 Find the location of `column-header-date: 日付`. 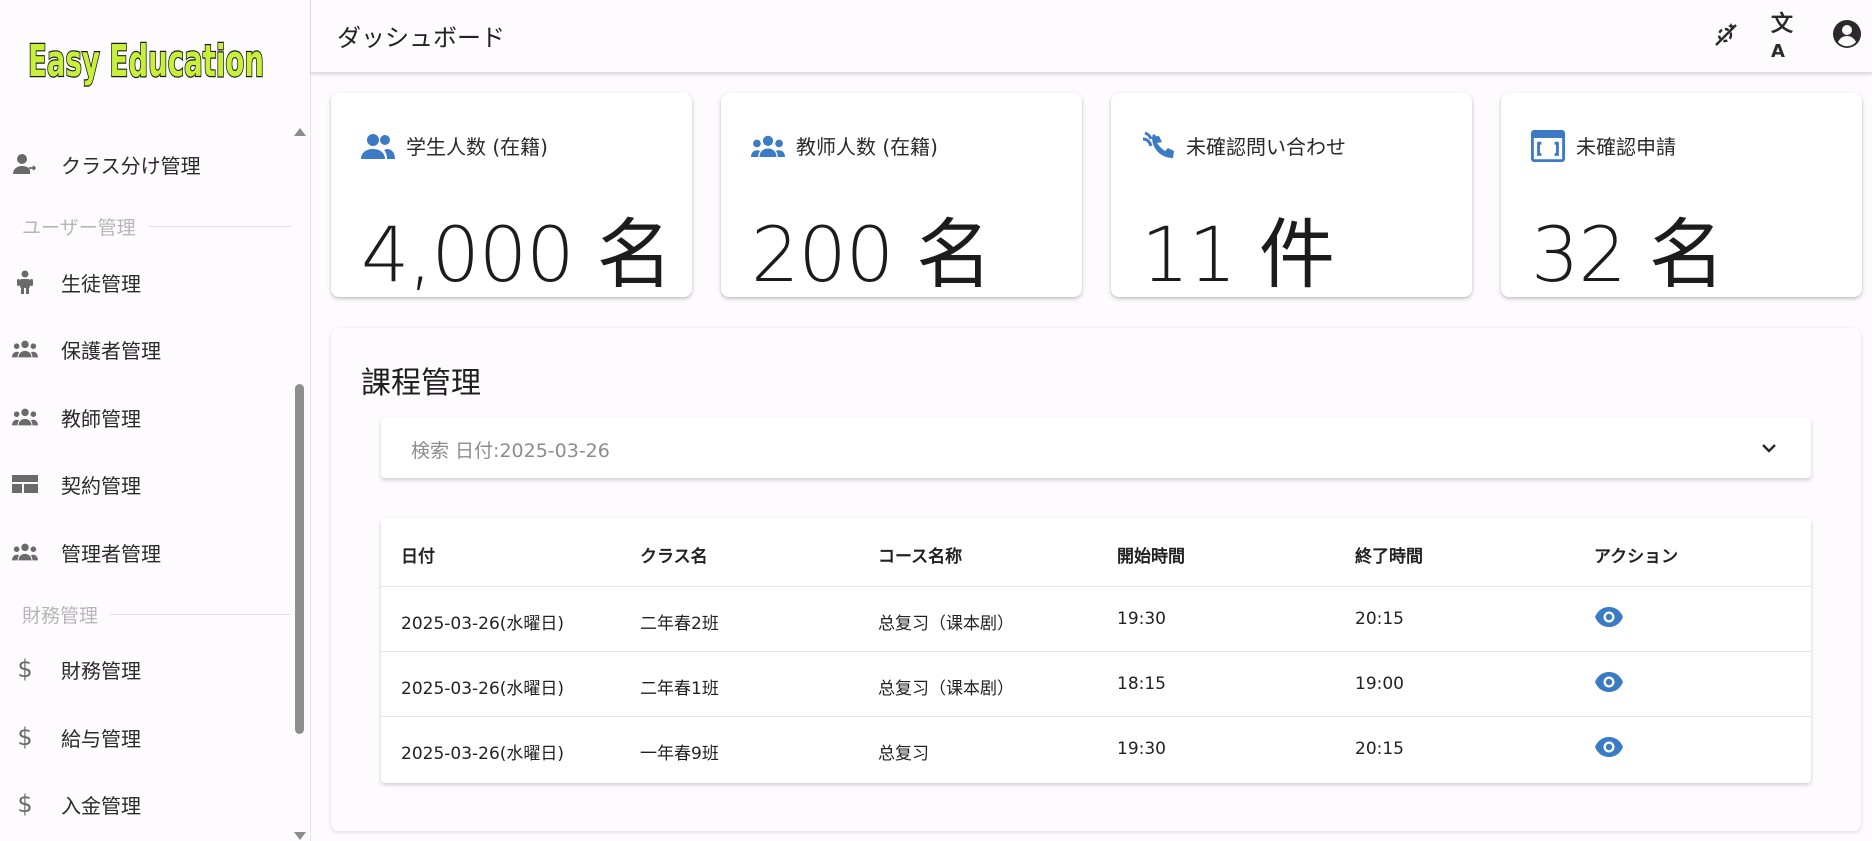

column-header-date: 日付 is located at coordinates (418, 554).